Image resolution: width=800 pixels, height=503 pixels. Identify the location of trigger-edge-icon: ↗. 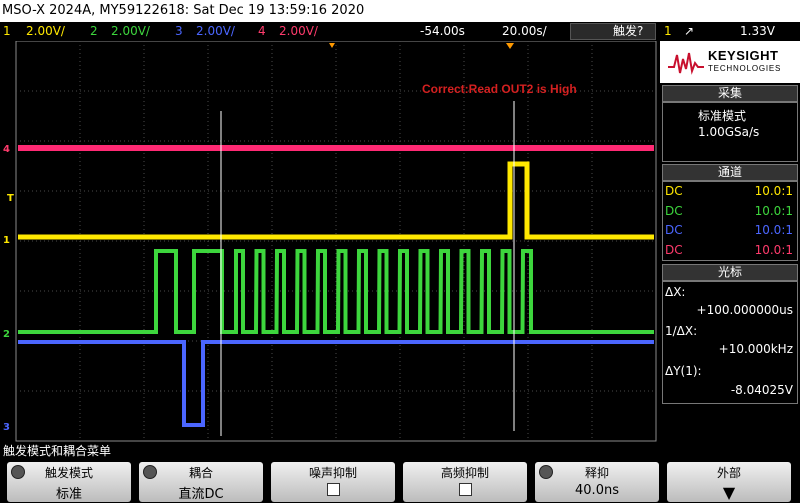
(689, 31).